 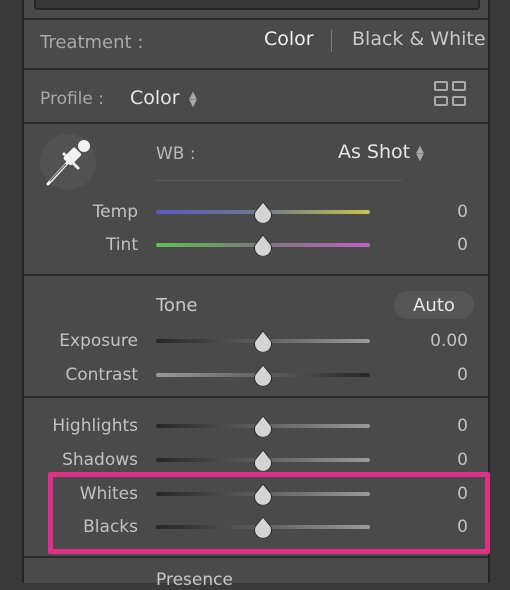 I want to click on slider-label-contrast: Contrast, so click(x=101, y=375).